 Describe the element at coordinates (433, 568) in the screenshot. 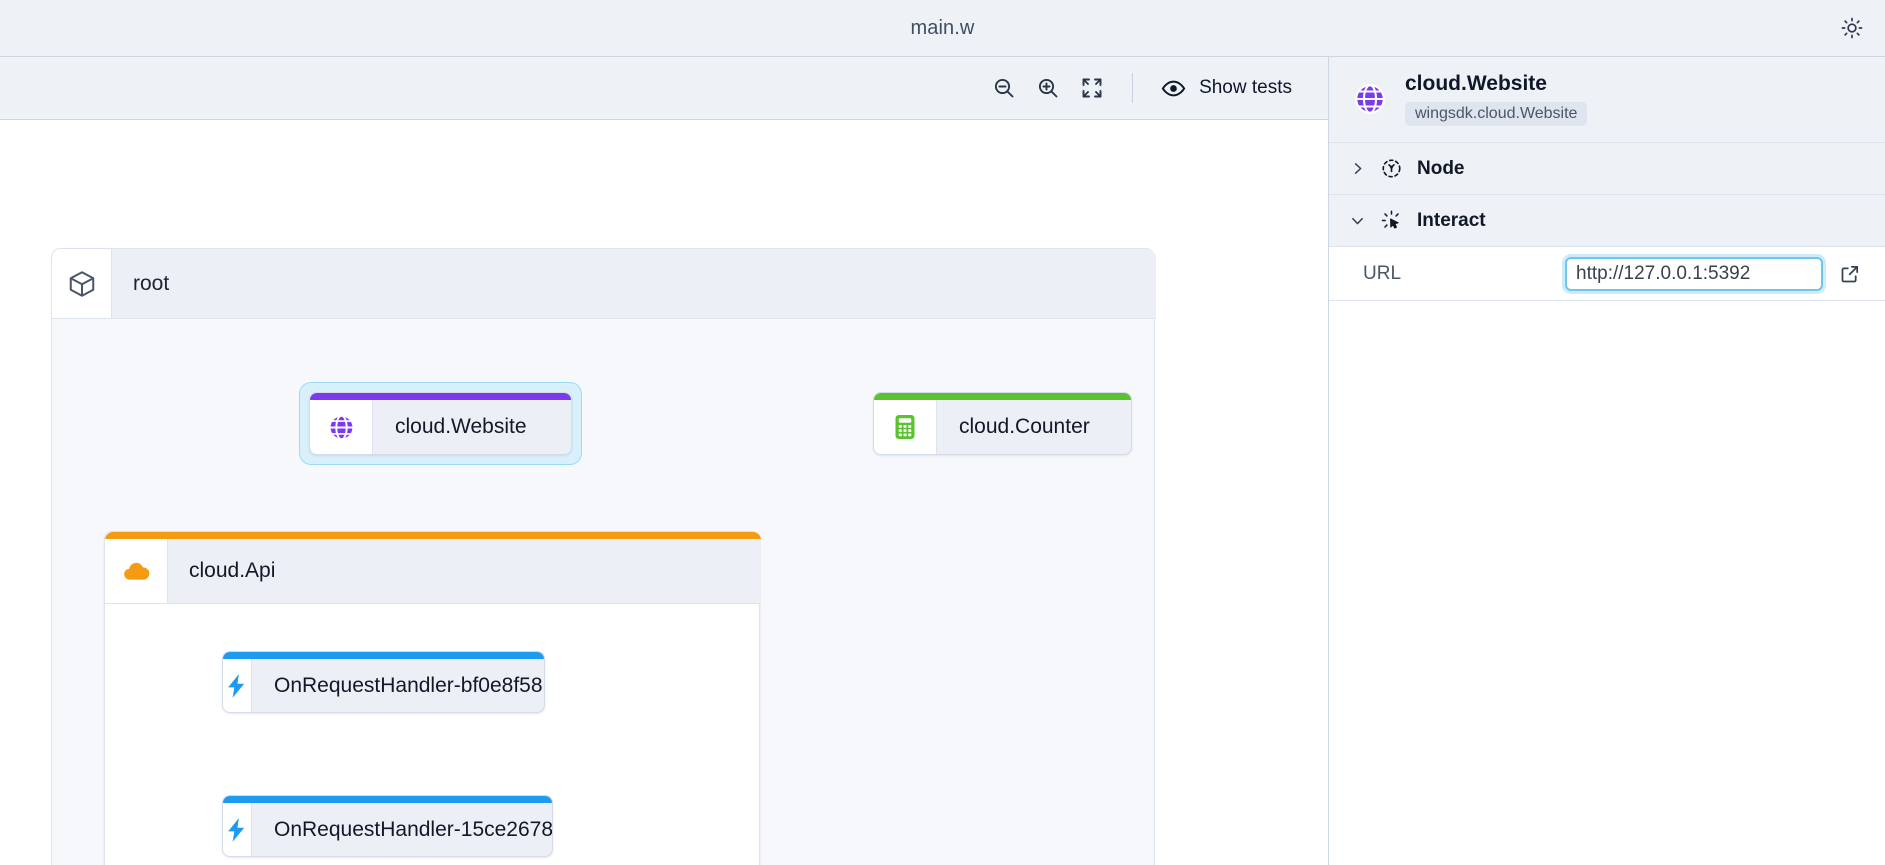

I see `cloud-api-header: cloud.Api` at that location.